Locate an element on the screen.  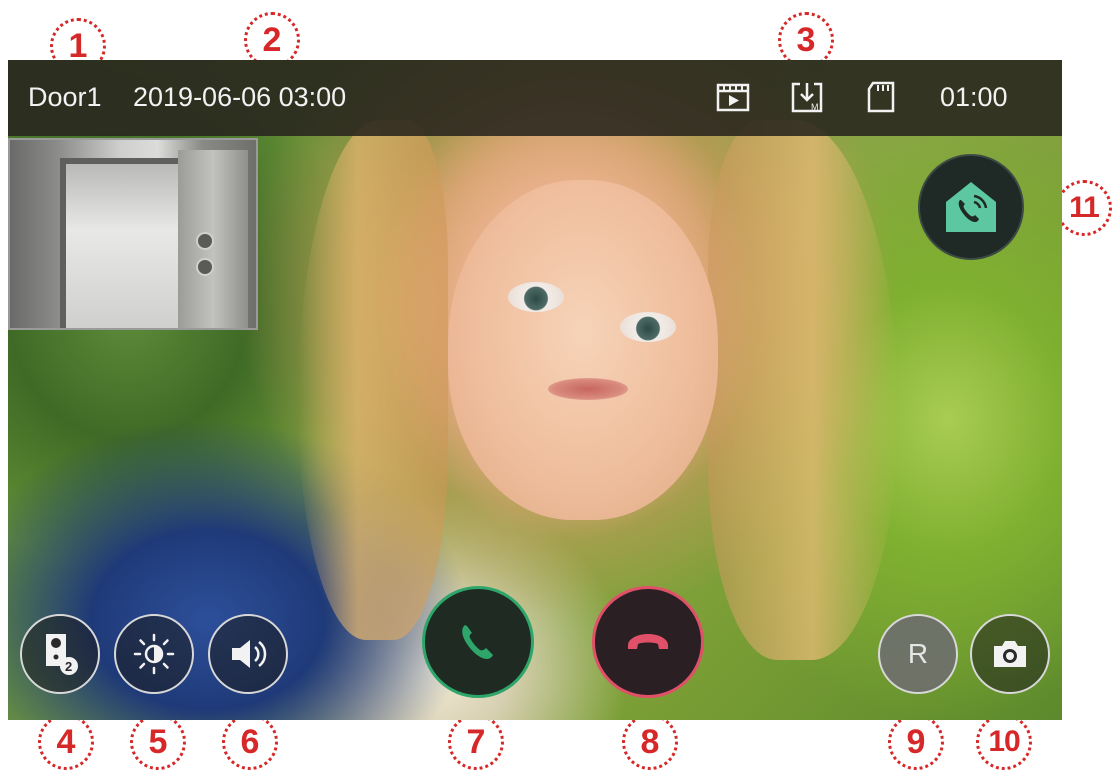
phone-hangup-icon is located at coordinates (648, 641).